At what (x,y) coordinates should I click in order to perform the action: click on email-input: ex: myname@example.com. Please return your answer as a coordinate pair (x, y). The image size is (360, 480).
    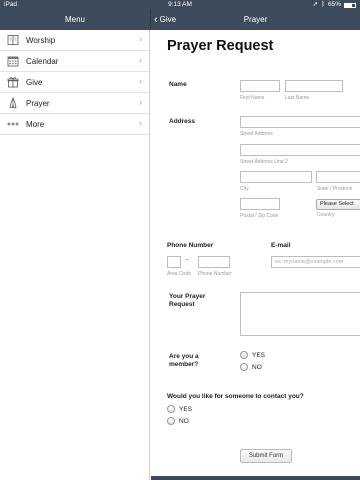
    Looking at the image, I should click on (315, 262).